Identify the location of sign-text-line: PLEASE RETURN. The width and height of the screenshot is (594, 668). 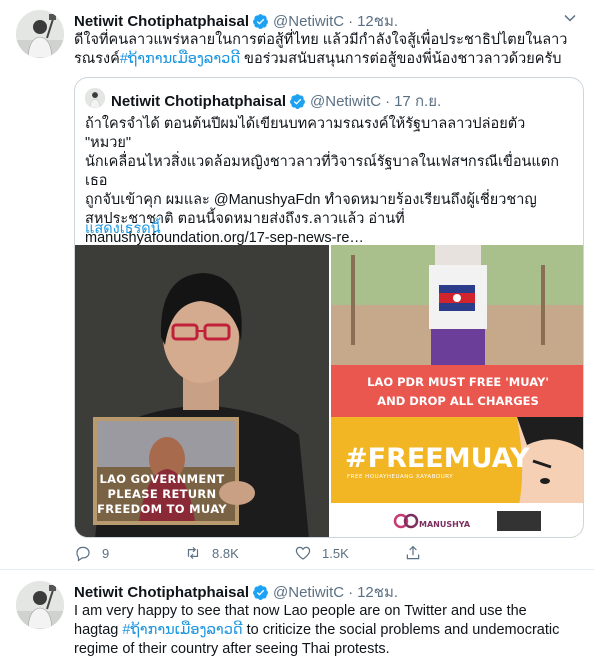
(162, 494).